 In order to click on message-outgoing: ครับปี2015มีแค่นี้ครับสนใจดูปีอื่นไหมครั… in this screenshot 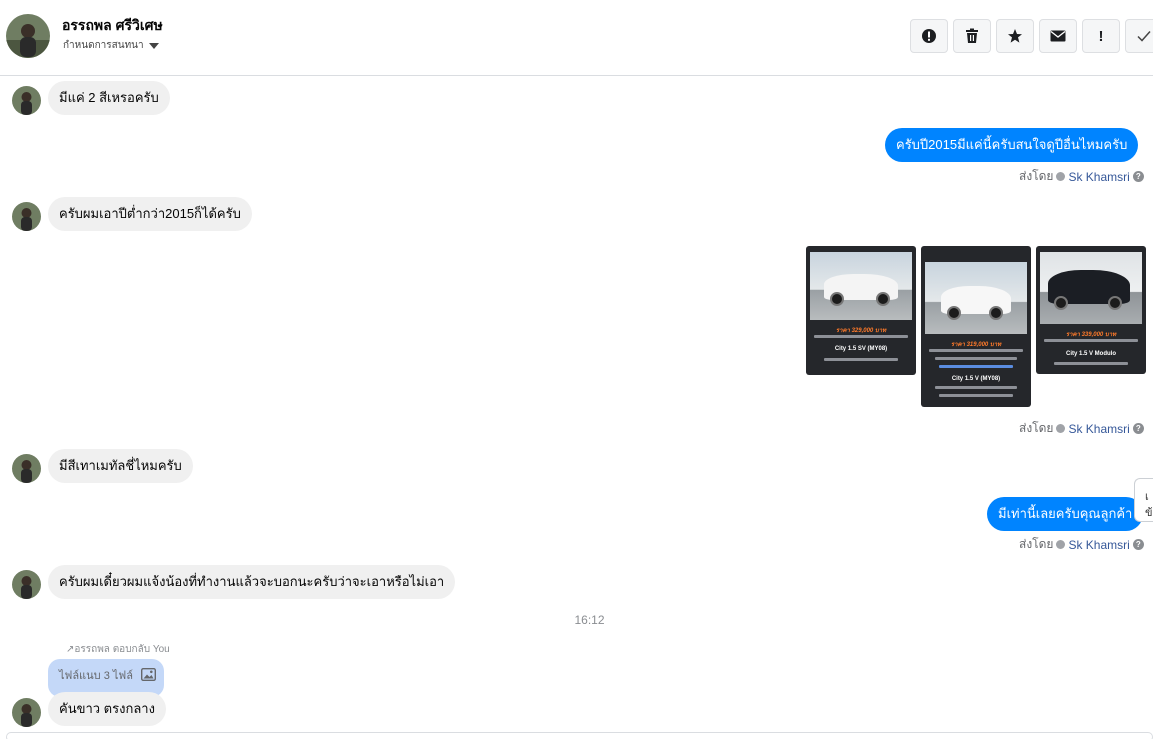, I will do `click(1012, 145)`.